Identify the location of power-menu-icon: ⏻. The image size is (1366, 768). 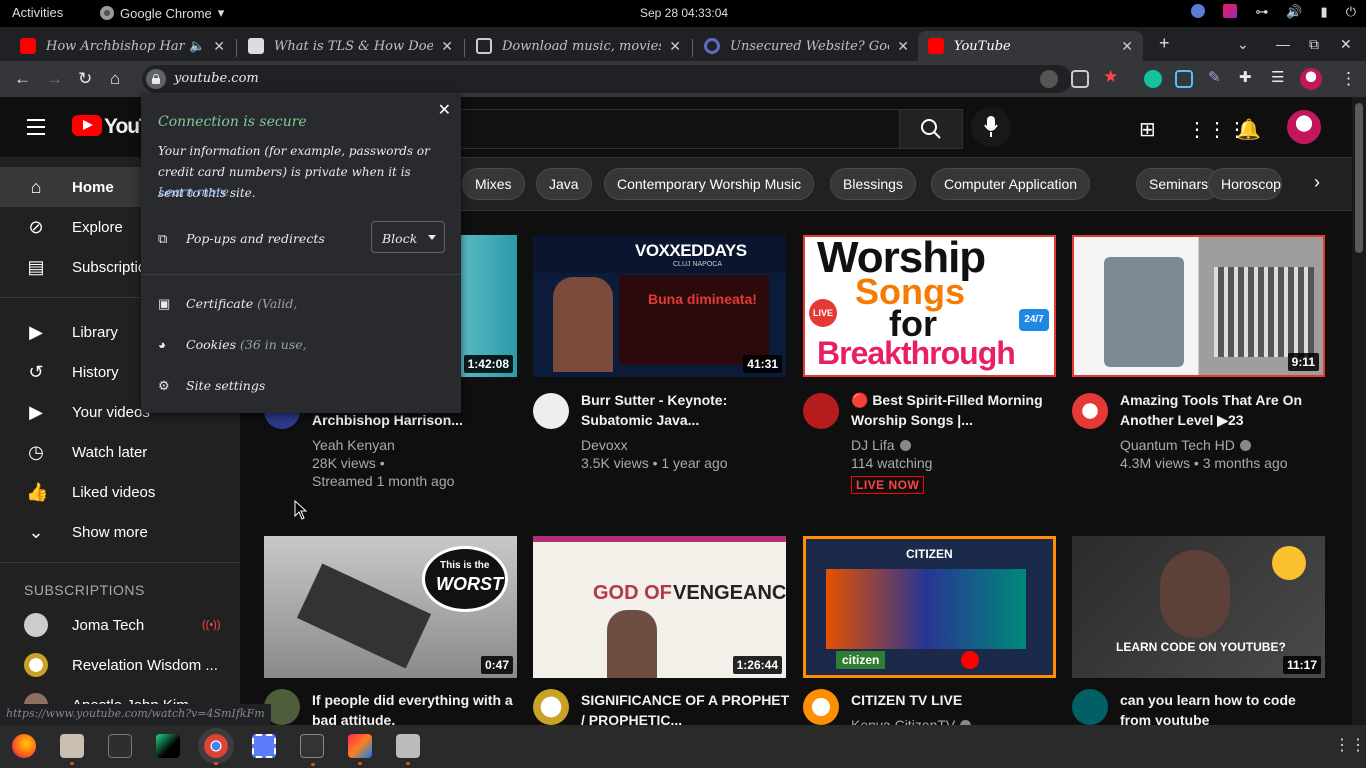
(1351, 12).